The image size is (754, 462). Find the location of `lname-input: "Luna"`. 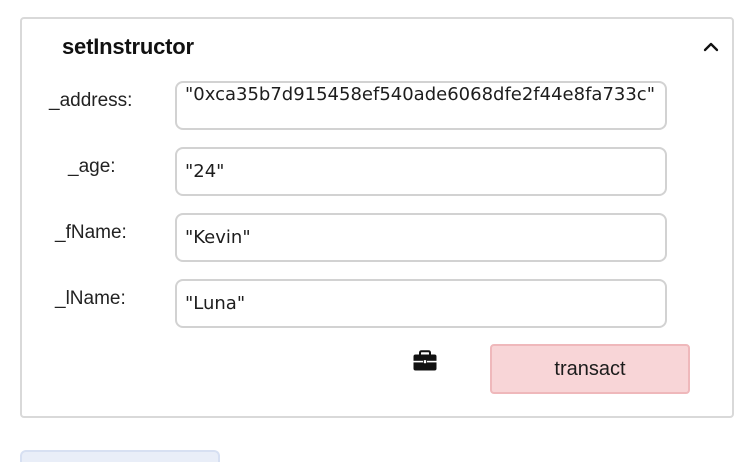

lname-input: "Luna" is located at coordinates (421, 303).